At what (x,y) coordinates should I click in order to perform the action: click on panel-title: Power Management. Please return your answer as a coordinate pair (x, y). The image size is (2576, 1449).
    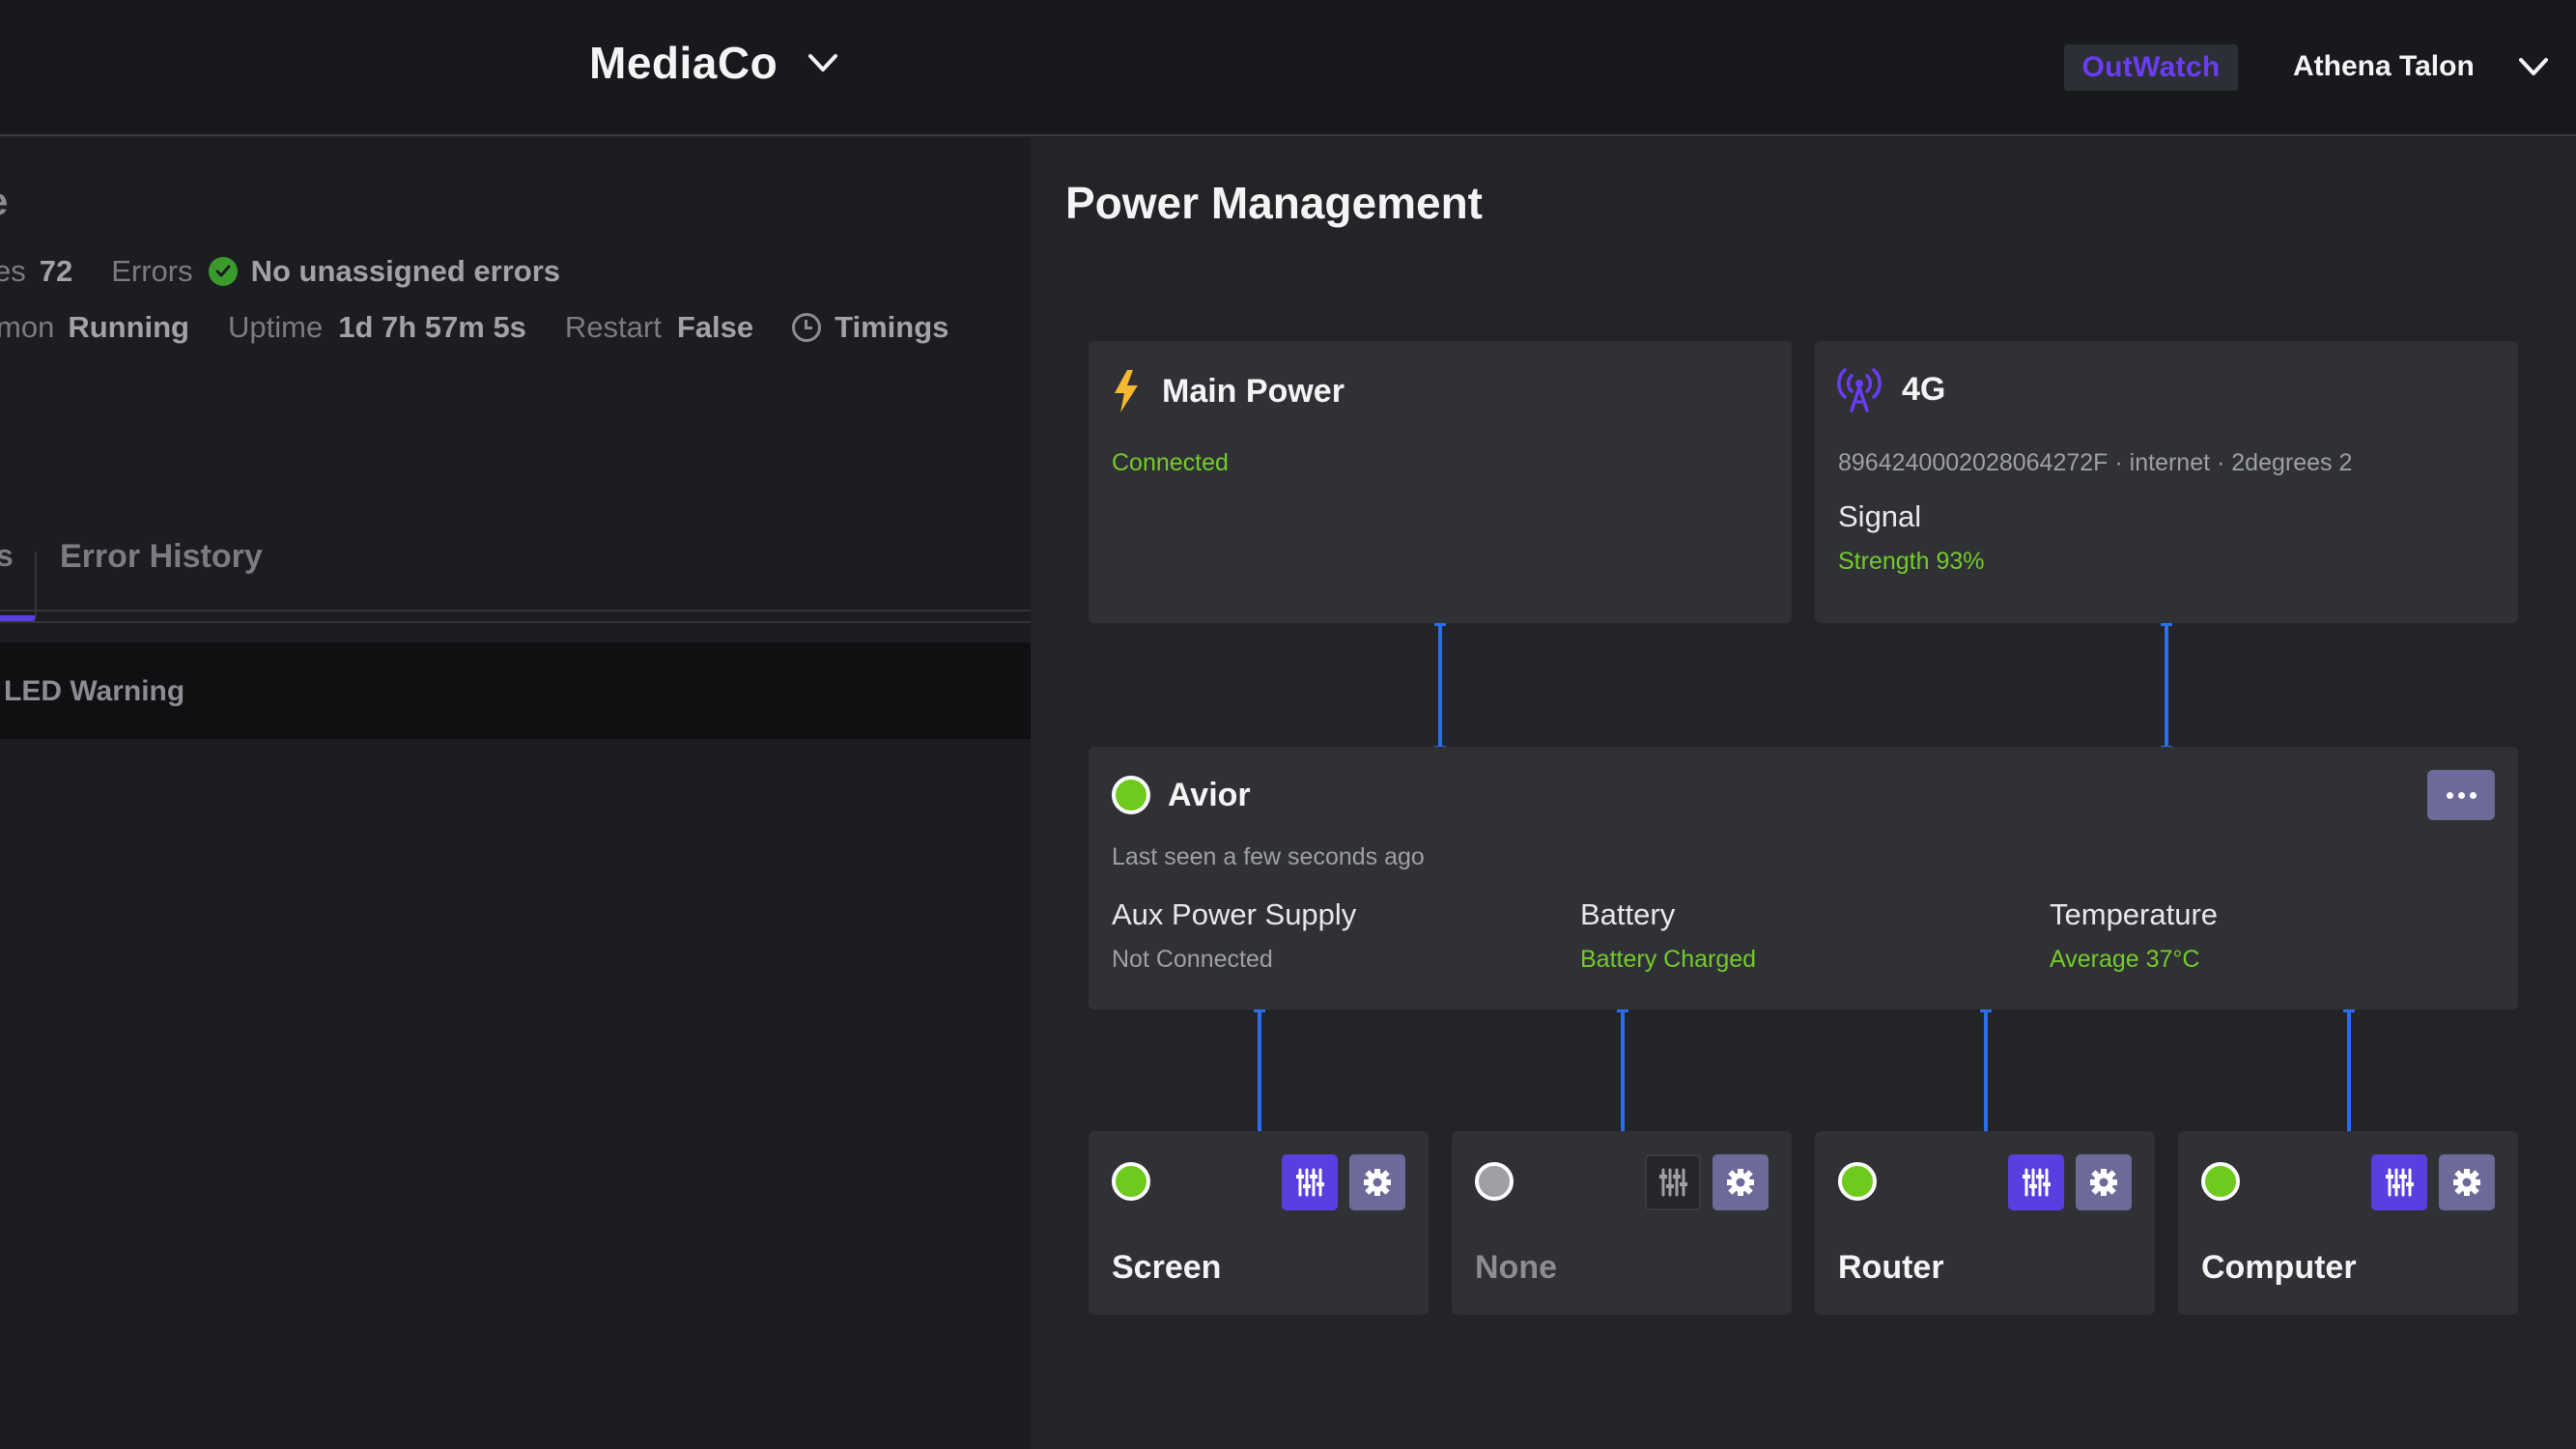
    Looking at the image, I should click on (1274, 203).